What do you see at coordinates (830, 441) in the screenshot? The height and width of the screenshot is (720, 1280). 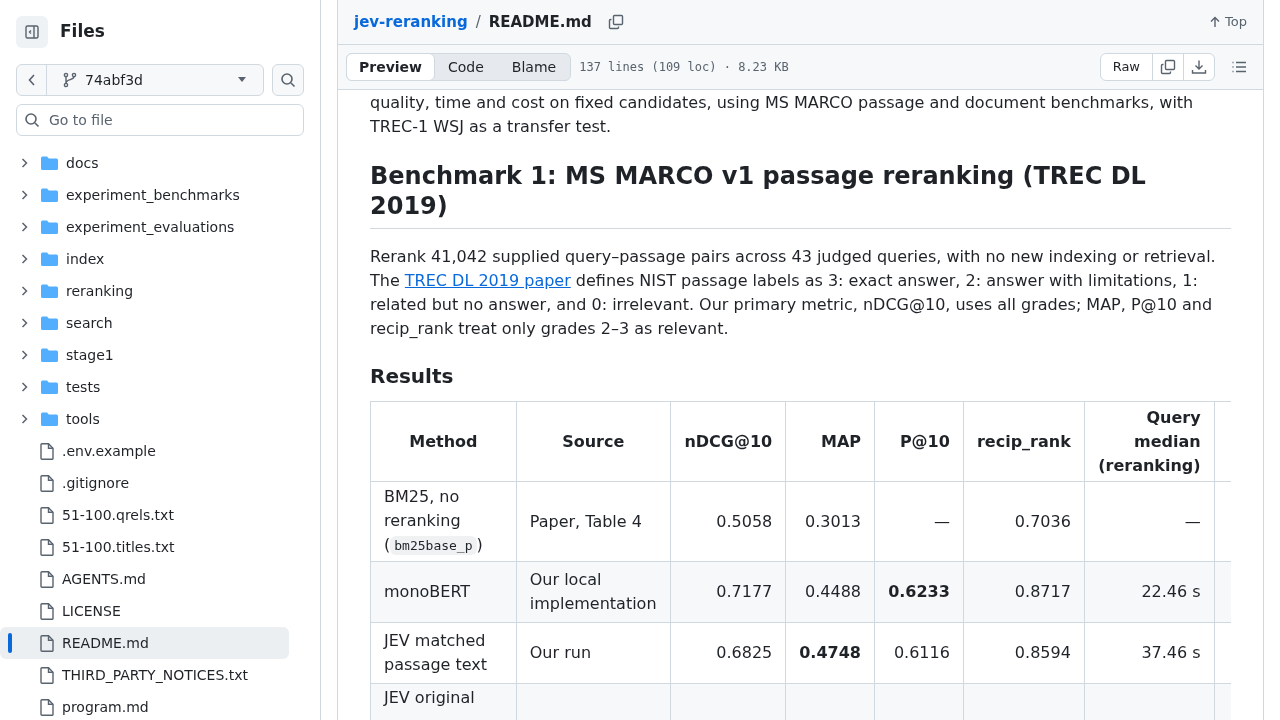 I see `column-header: MAP` at bounding box center [830, 441].